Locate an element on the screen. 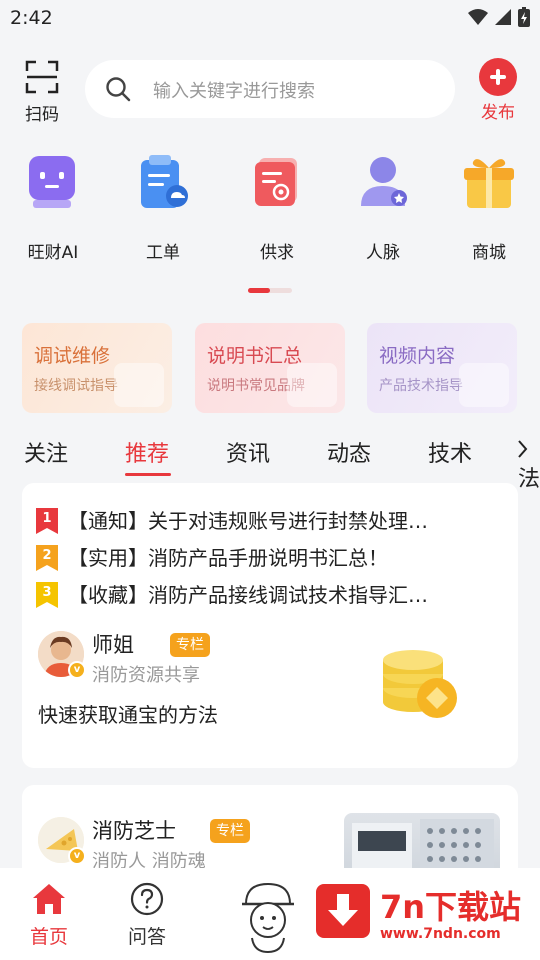  notice-item: 2 【实用】消防产品手册说明书汇总！ is located at coordinates (271, 557).